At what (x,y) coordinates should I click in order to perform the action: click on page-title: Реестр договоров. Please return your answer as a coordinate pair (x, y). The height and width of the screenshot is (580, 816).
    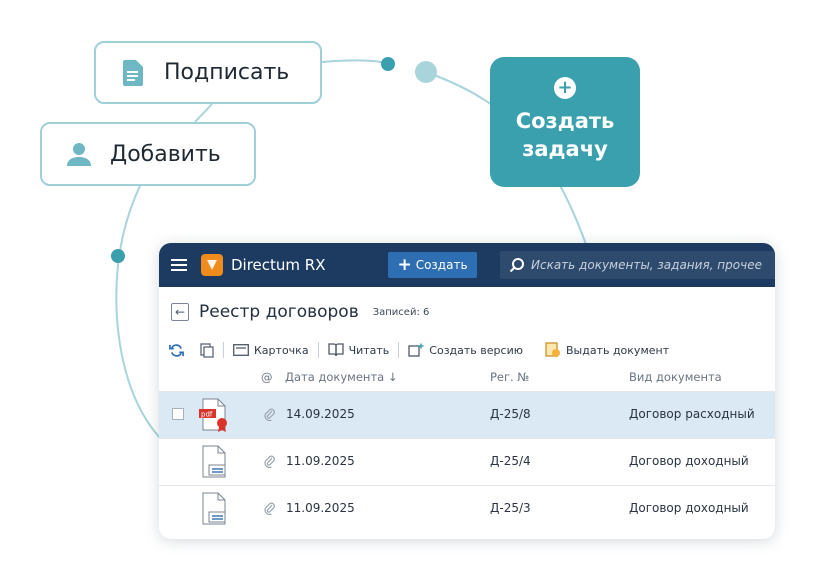
    Looking at the image, I should click on (279, 312).